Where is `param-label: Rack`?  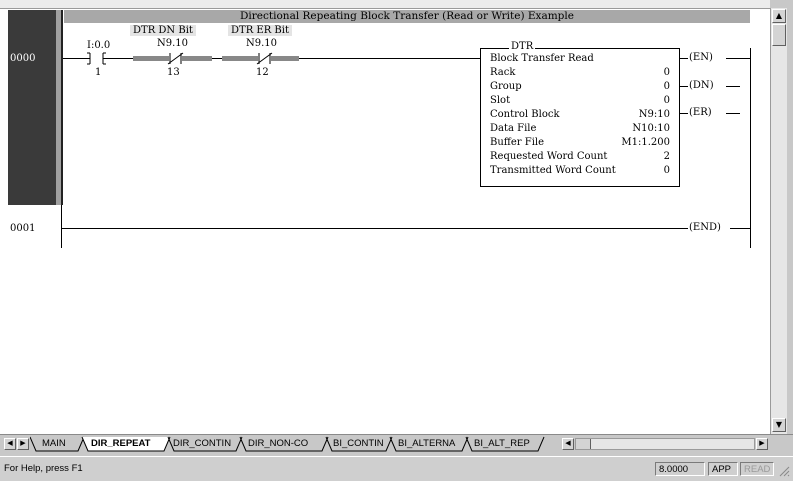
param-label: Rack is located at coordinates (503, 72).